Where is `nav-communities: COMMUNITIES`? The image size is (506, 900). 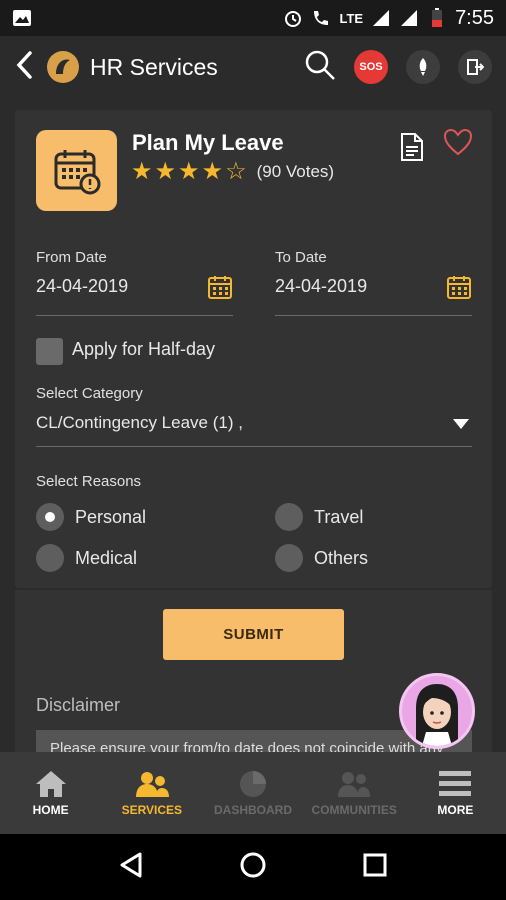 nav-communities: COMMUNITIES is located at coordinates (354, 793).